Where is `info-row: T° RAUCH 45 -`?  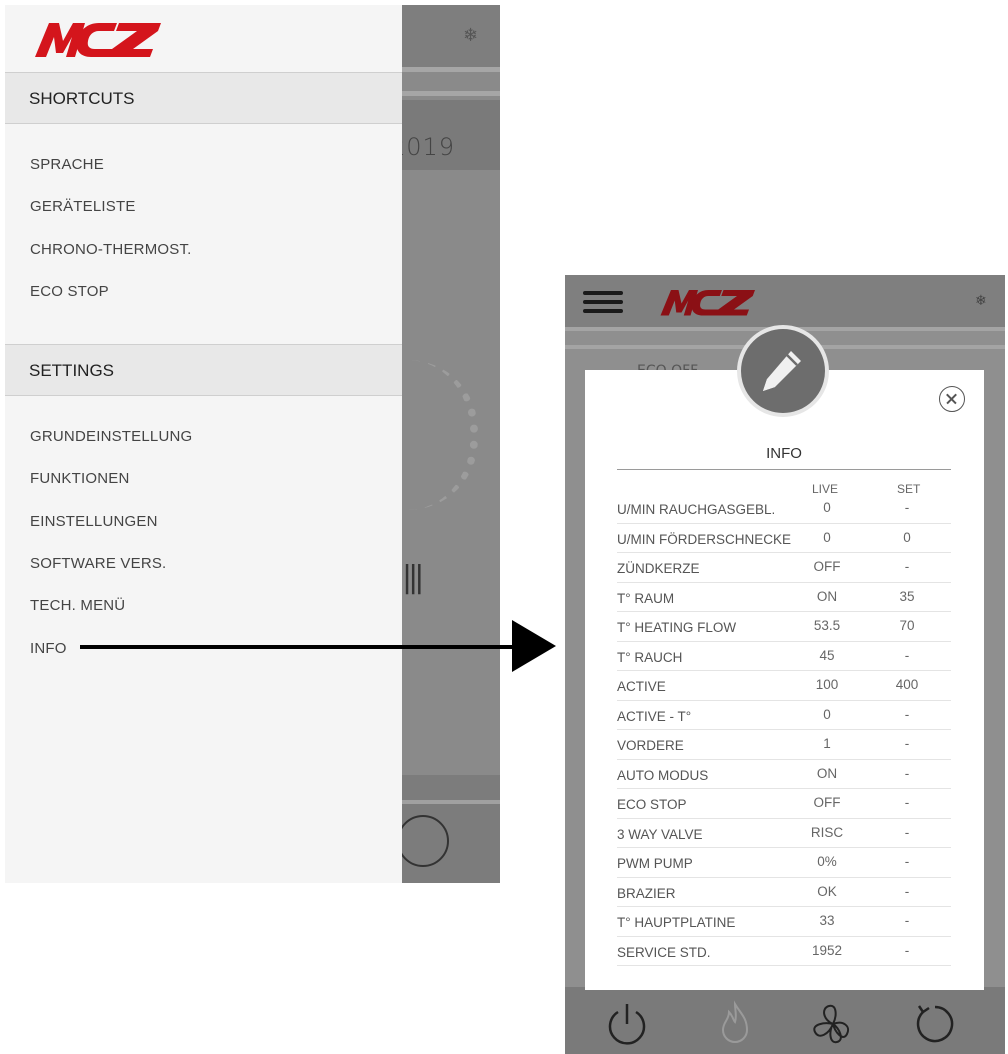
info-row: T° RAUCH 45 - is located at coordinates (784, 656).